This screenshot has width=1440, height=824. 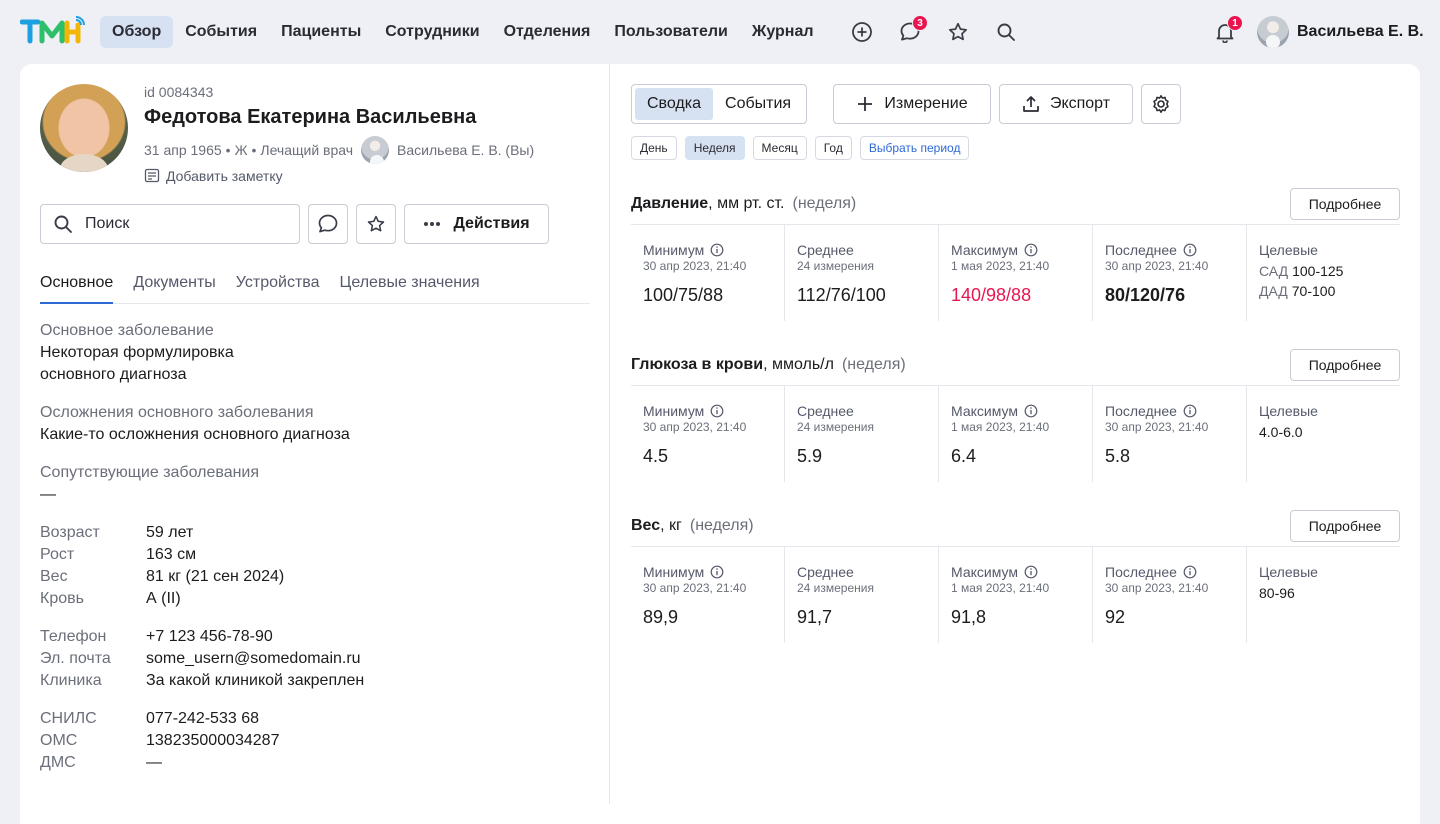 What do you see at coordinates (1360, 31) in the screenshot?
I see `user-name: Васильева Е. В.` at bounding box center [1360, 31].